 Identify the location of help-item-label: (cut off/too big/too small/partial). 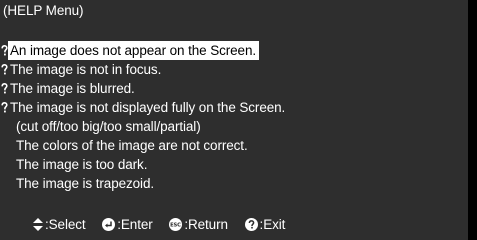
(108, 126).